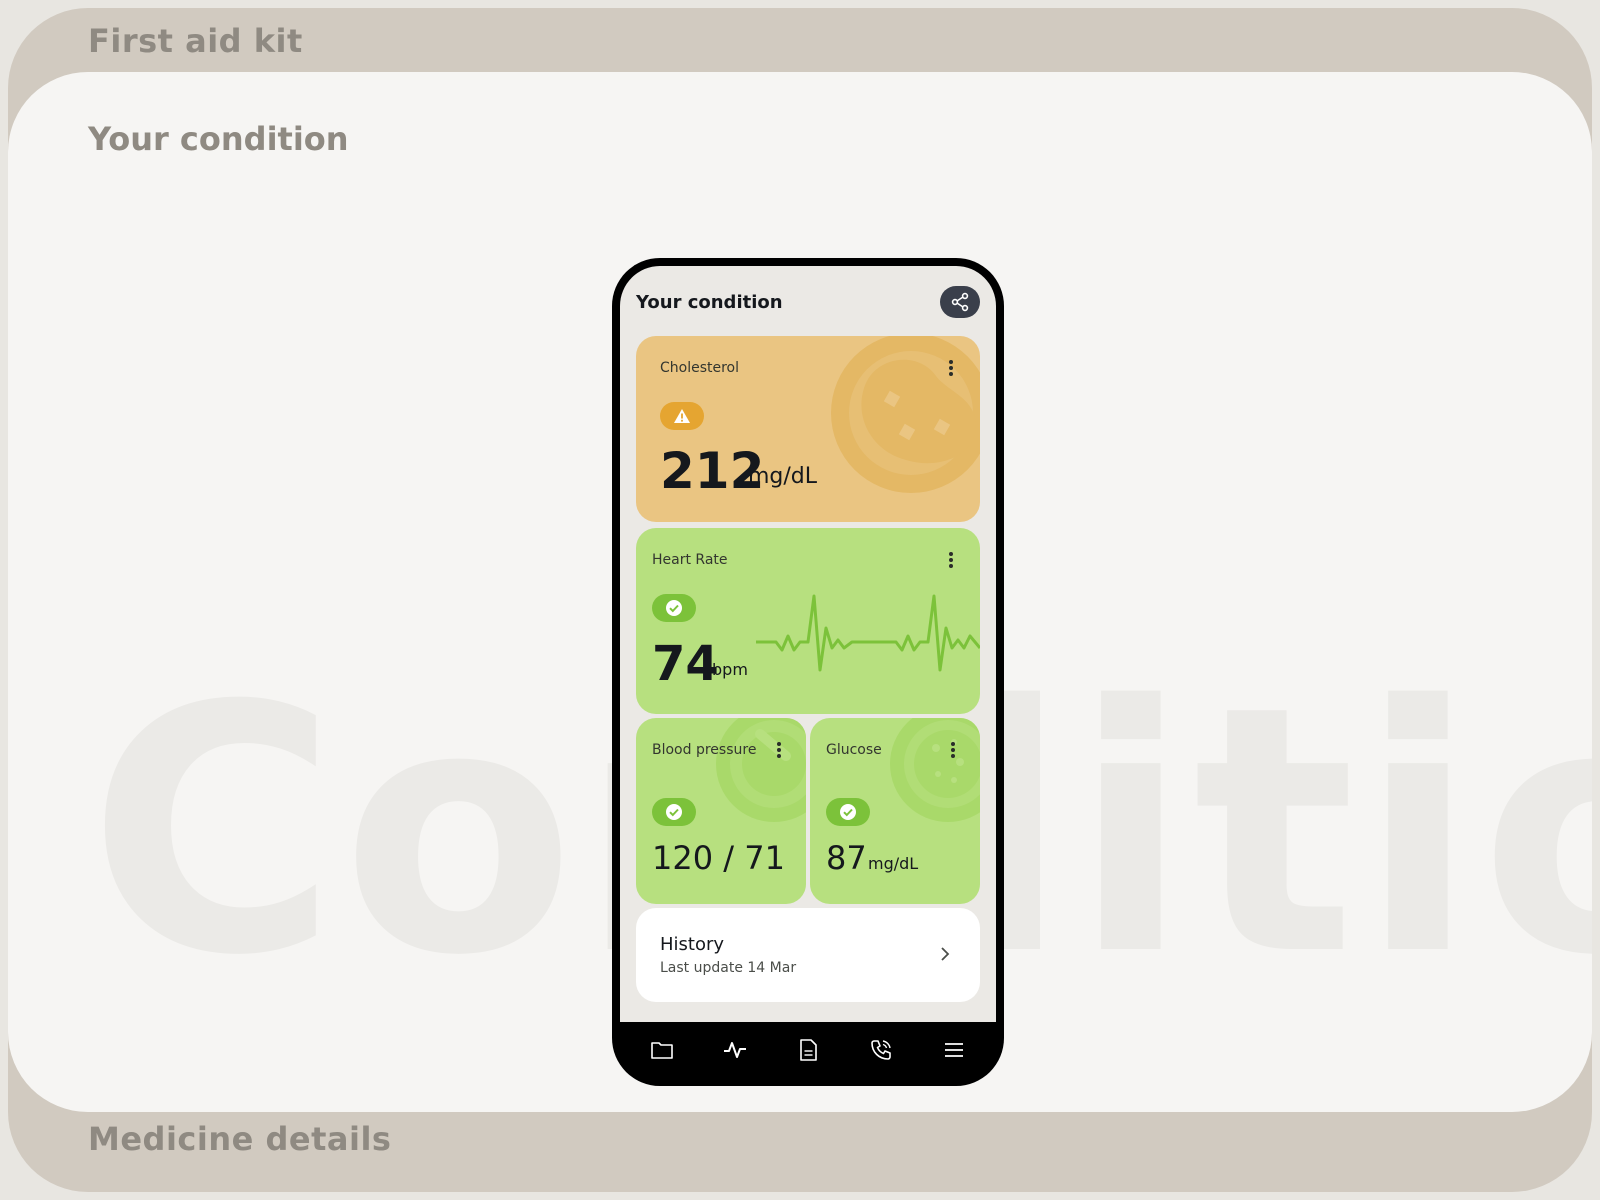 Image resolution: width=1600 pixels, height=1200 pixels. What do you see at coordinates (239, 1139) in the screenshot?
I see `section-label-medicine-details: Medicine details` at bounding box center [239, 1139].